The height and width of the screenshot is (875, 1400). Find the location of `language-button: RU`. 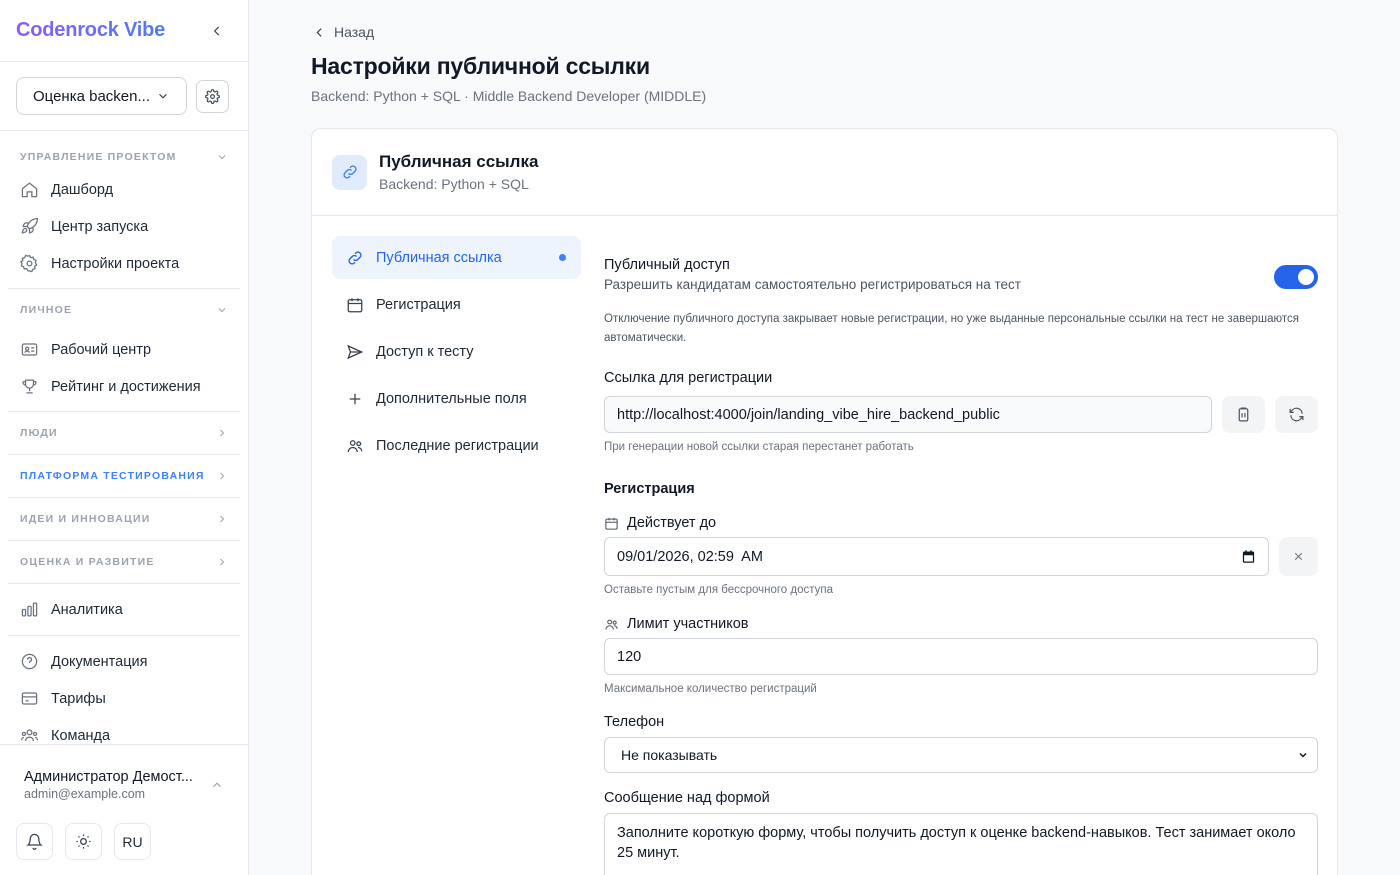

language-button: RU is located at coordinates (132, 841).